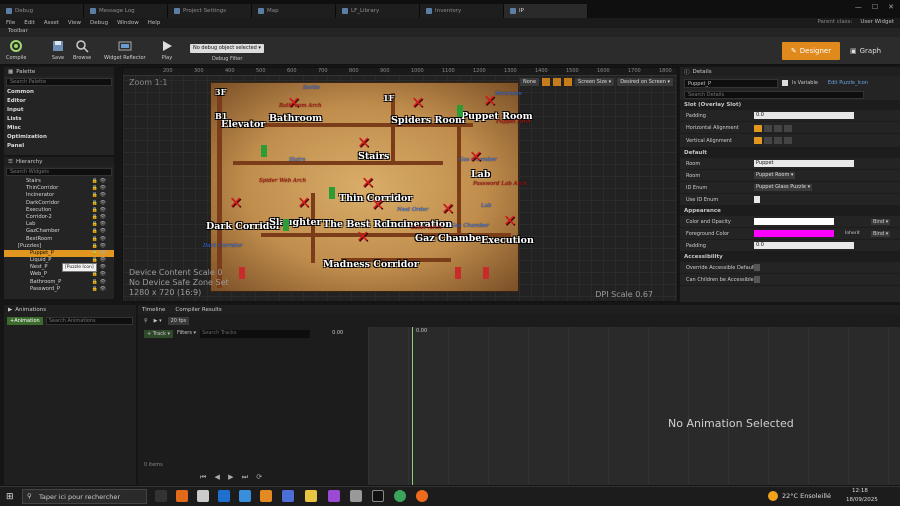  I want to click on accessibility-section: Accessibility, so click(790, 257).